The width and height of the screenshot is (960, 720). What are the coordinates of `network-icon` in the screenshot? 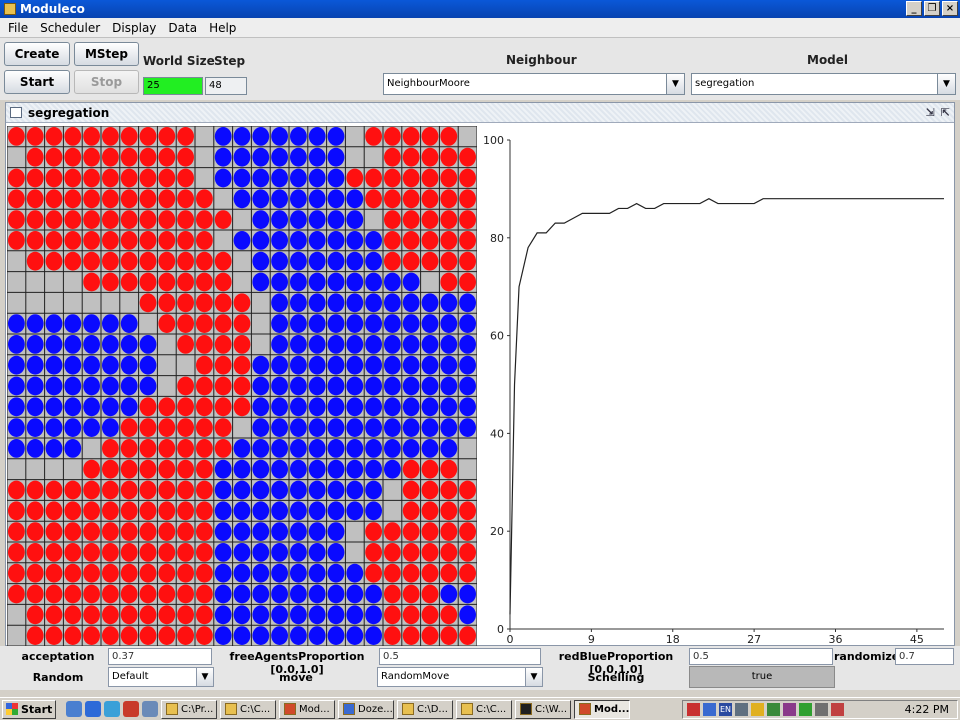 It's located at (709, 709).